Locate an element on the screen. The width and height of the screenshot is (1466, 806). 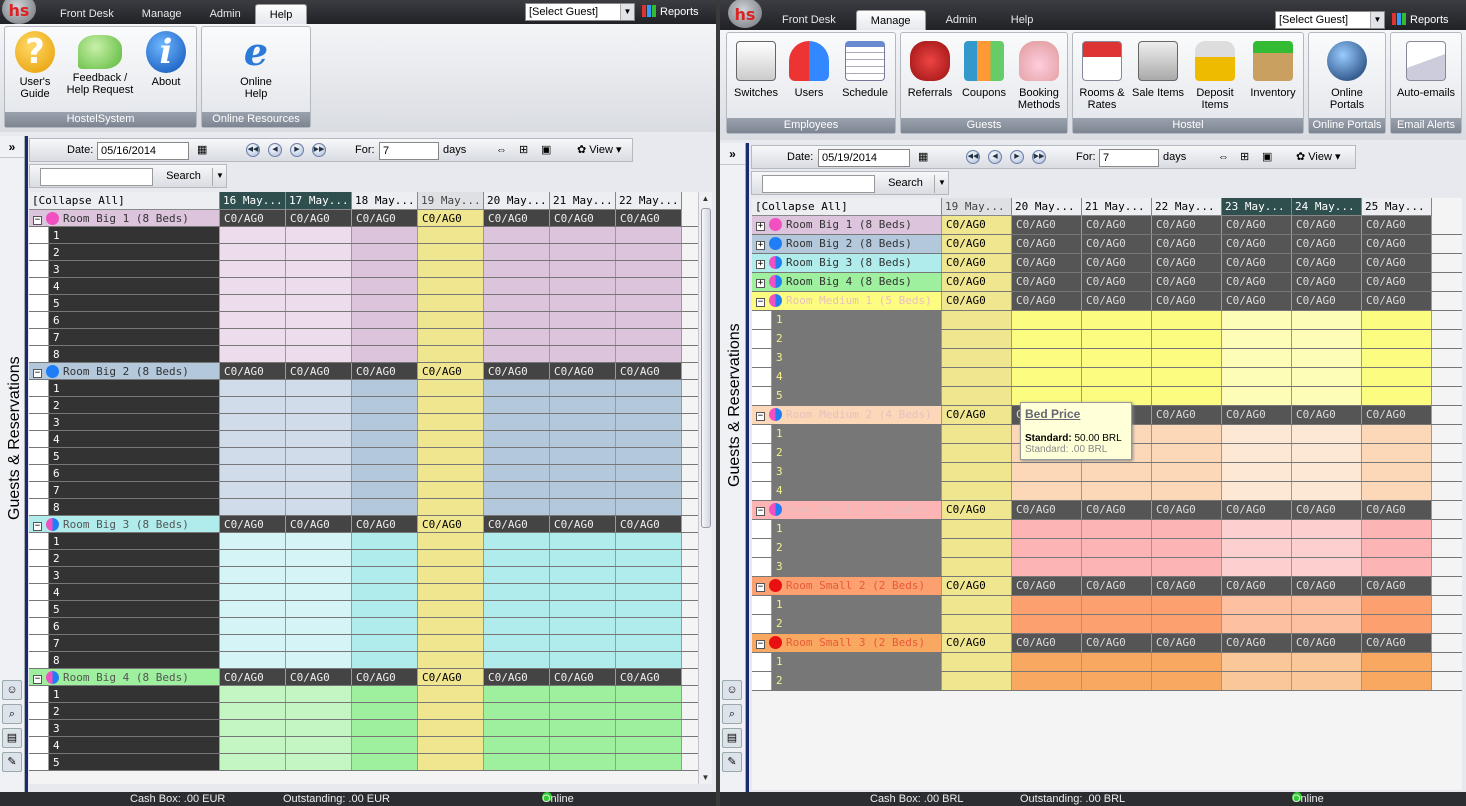
bed-row: 4 is located at coordinates (363, 592).